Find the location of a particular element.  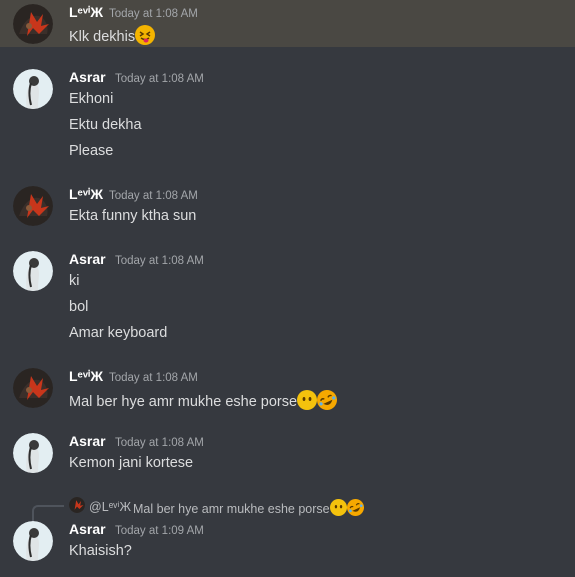

message-text: Mal ber hye amr mukhe eshe porse is located at coordinates (205, 400).